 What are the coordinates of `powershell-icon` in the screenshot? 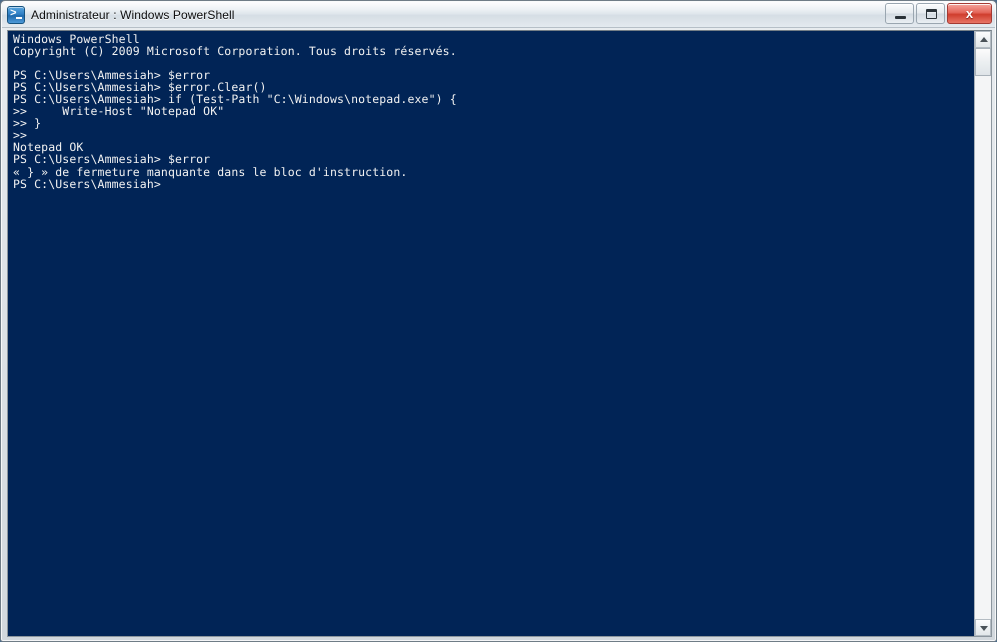 It's located at (16, 14).